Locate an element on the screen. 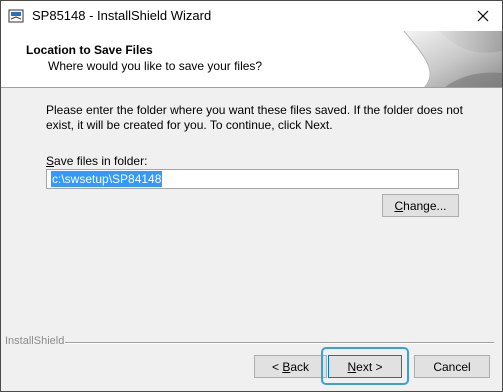  save-folder-label-accel: S is located at coordinates (50, 161).